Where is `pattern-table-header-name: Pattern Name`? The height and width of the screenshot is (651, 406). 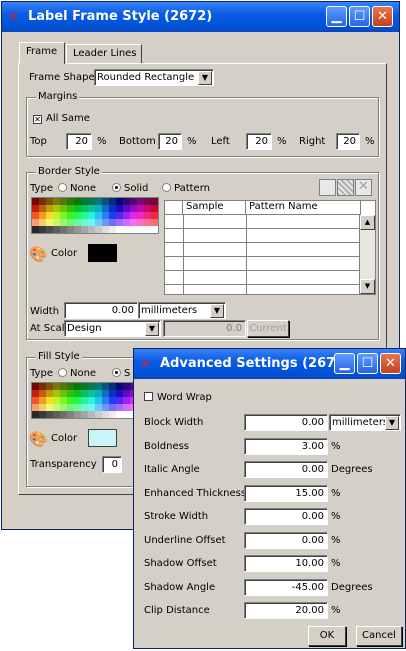 pattern-table-header-name: Pattern Name is located at coordinates (303, 208).